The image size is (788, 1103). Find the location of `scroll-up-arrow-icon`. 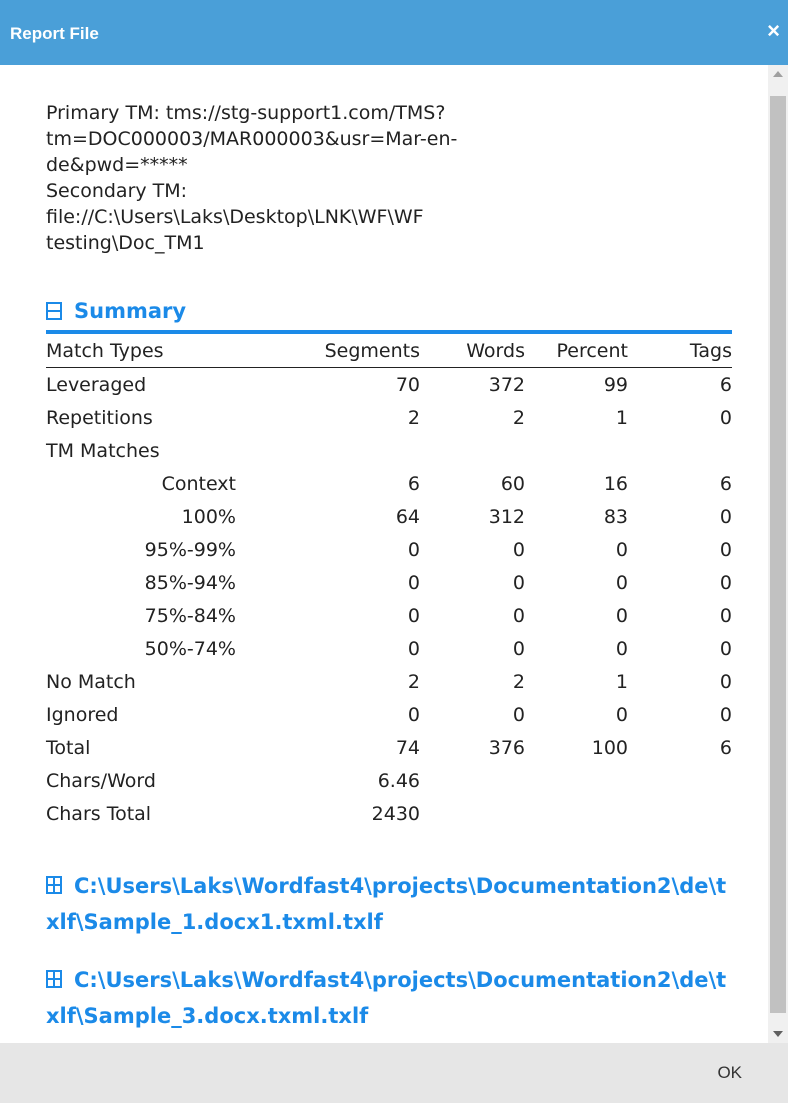

scroll-up-arrow-icon is located at coordinates (778, 74).